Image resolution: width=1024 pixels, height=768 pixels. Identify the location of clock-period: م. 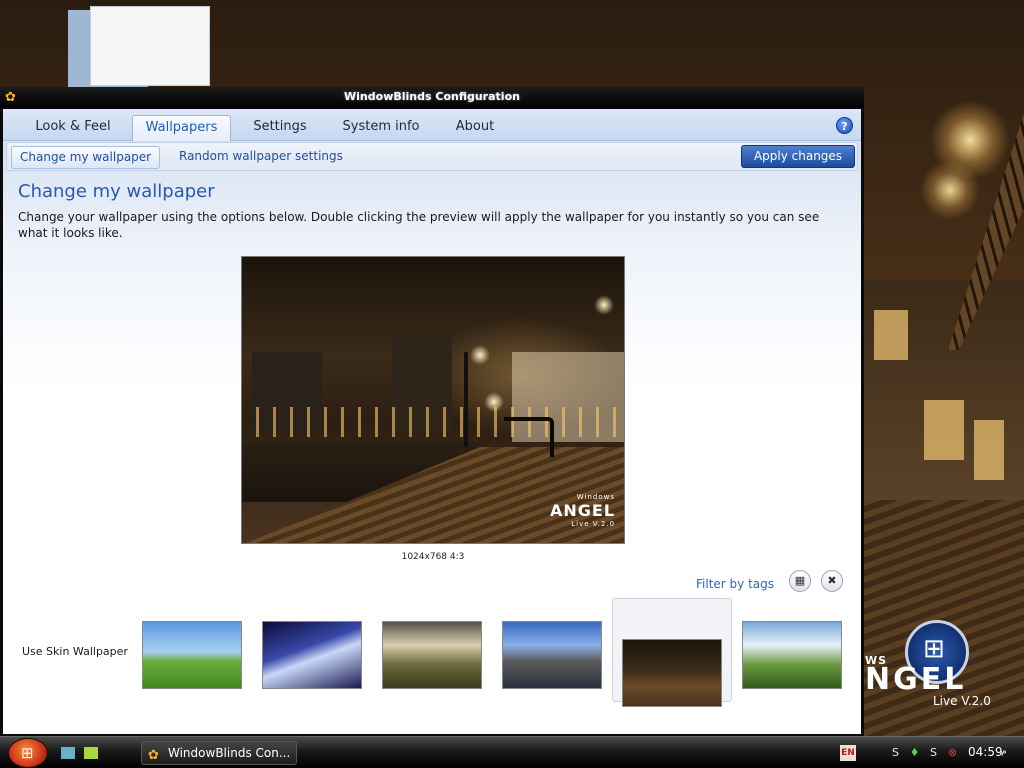
(1004, 752).